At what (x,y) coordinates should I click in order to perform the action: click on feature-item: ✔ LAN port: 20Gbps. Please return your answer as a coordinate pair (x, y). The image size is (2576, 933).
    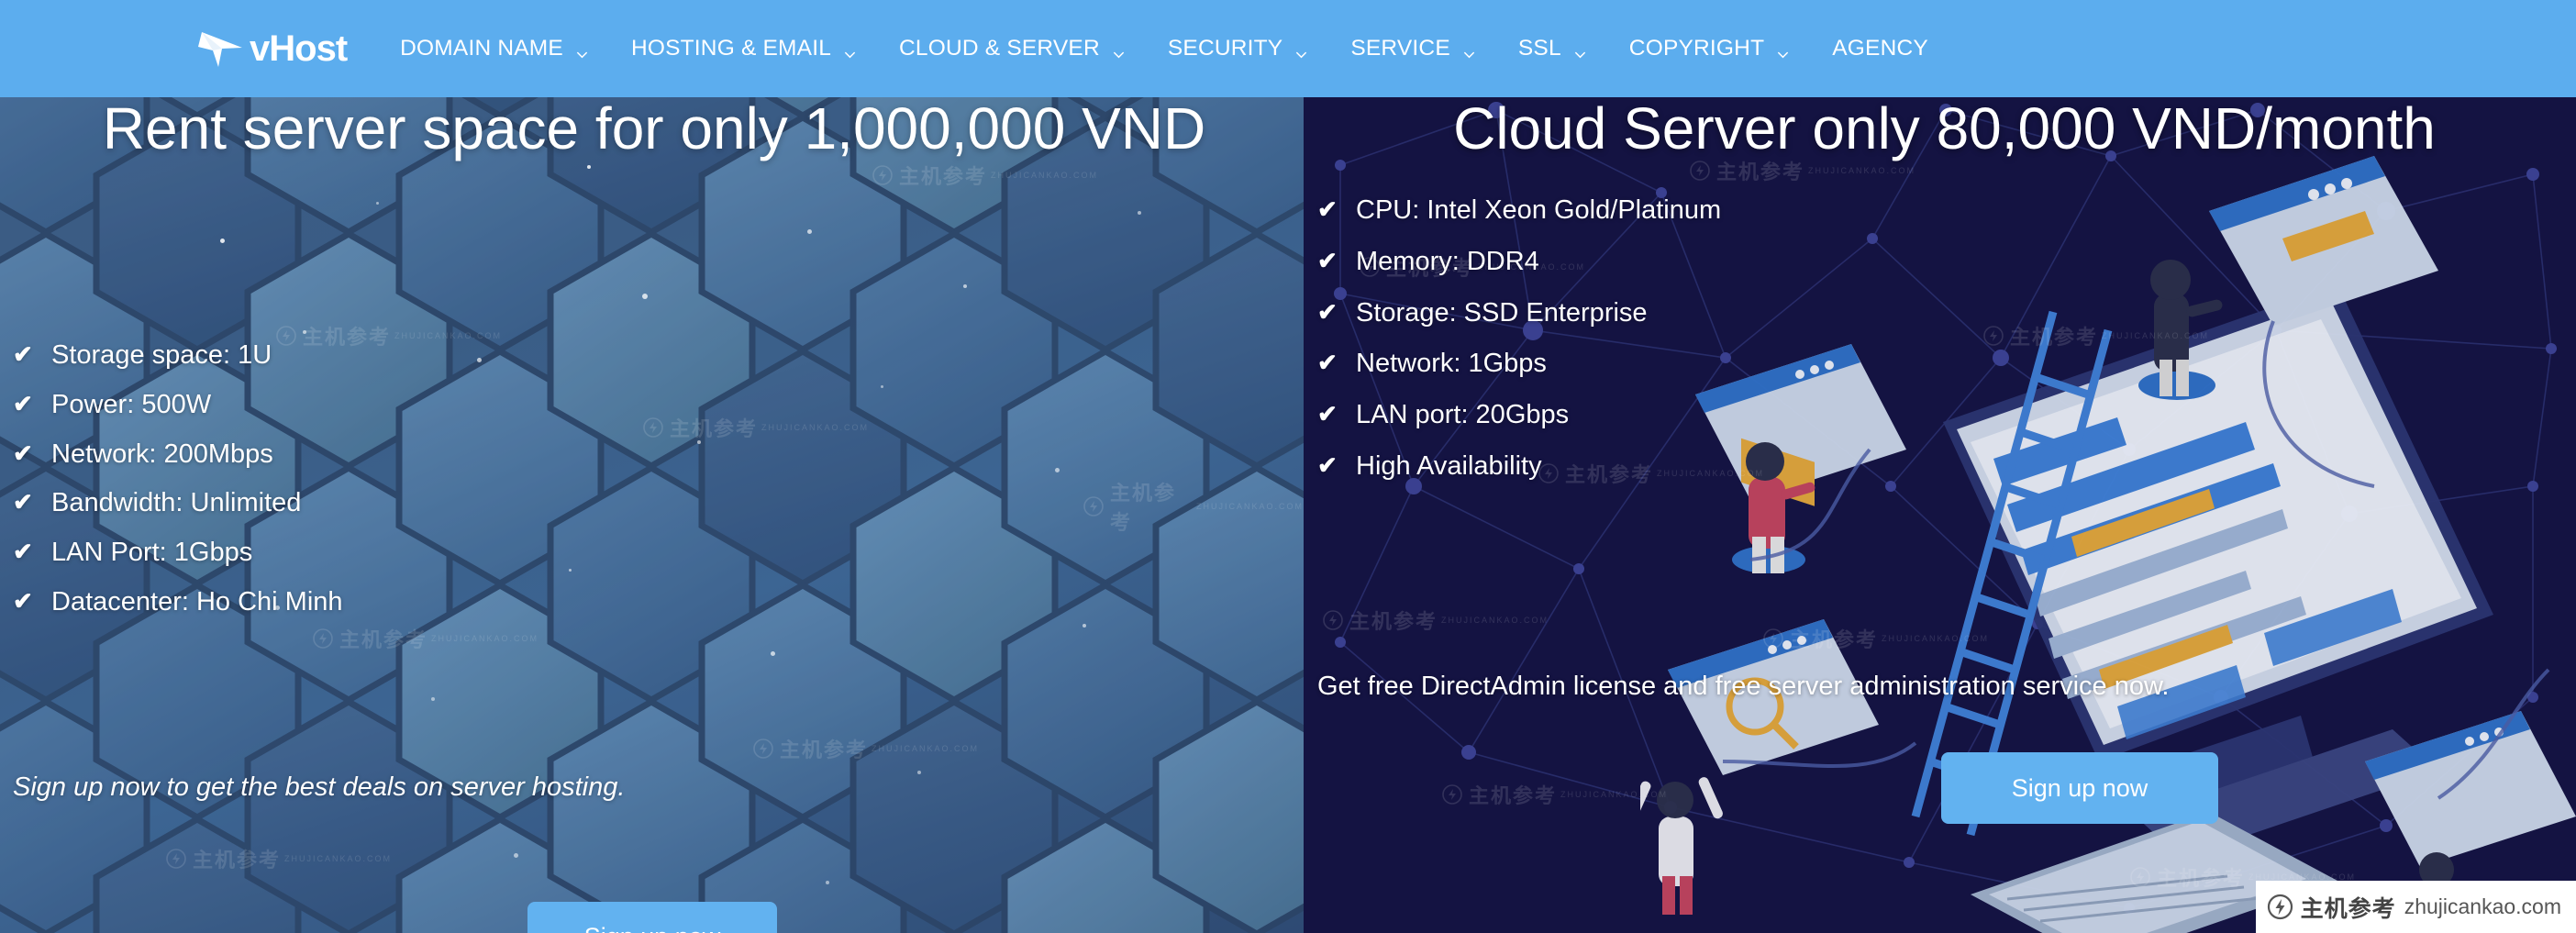
    Looking at the image, I should click on (1519, 415).